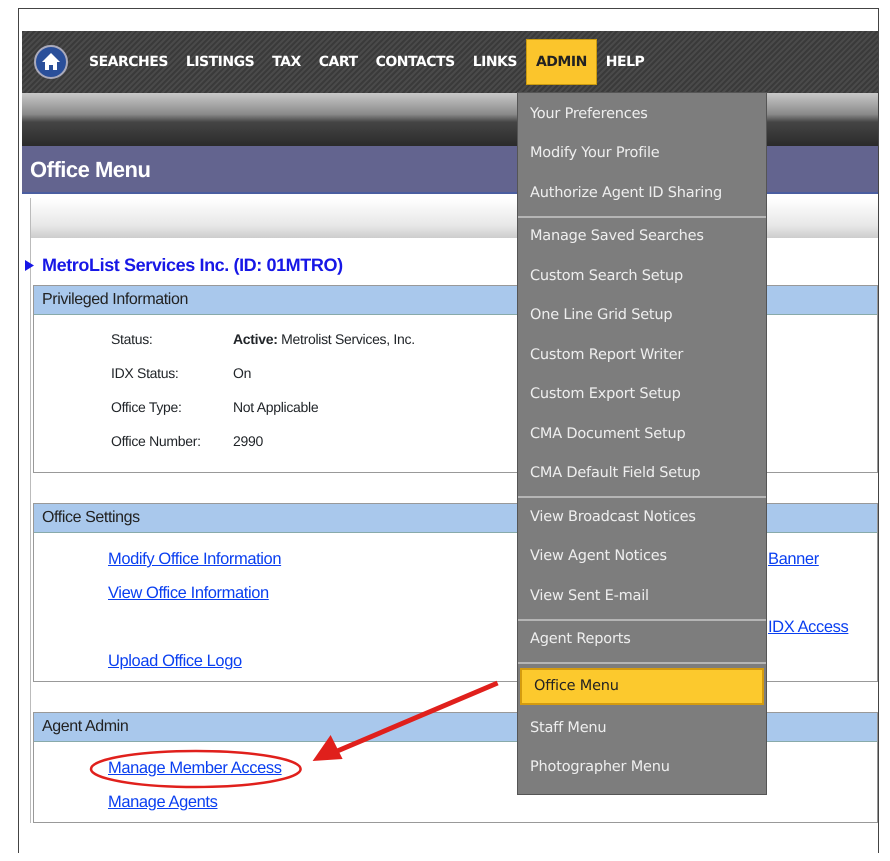 The width and height of the screenshot is (890, 861). Describe the element at coordinates (642, 434) in the screenshot. I see `menu-item: CMA Document Setup` at that location.